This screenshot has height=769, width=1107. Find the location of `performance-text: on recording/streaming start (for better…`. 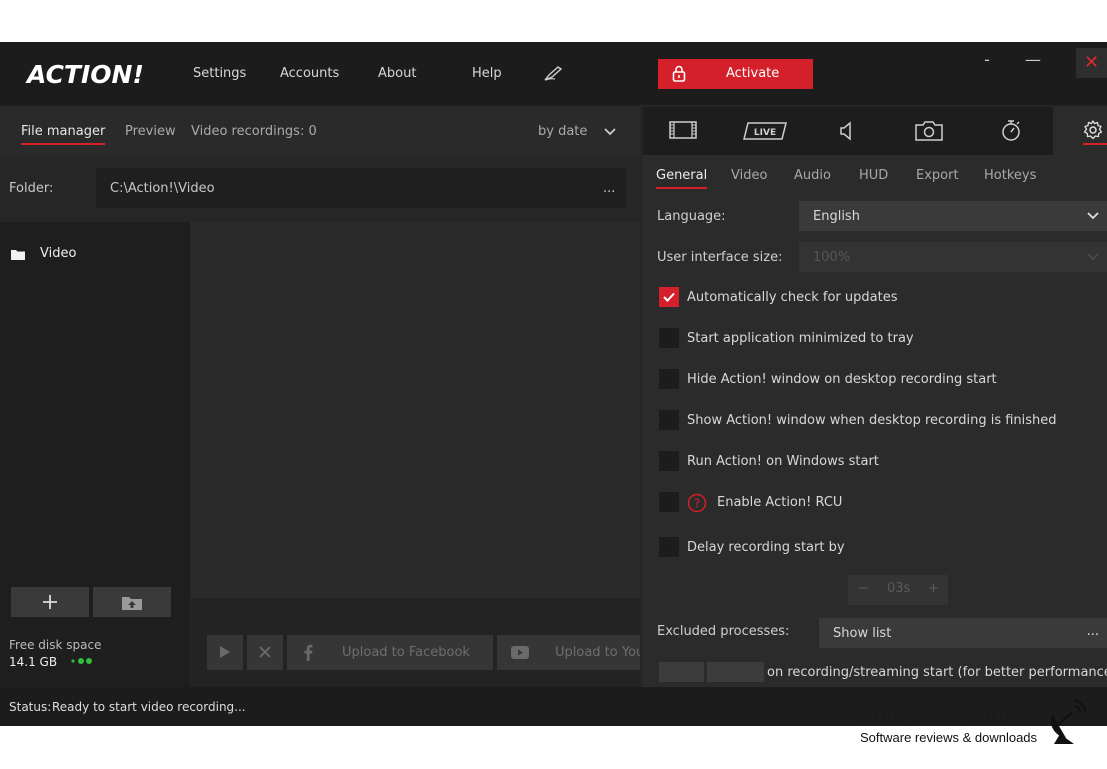

performance-text: on recording/streaming start (for better… is located at coordinates (937, 672).